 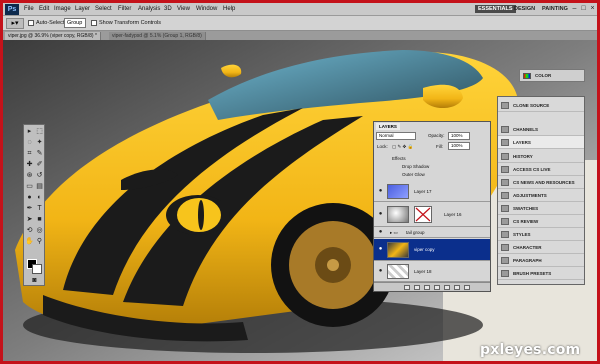 What do you see at coordinates (524, 9) in the screenshot?
I see `workspace-design: DESIGN` at bounding box center [524, 9].